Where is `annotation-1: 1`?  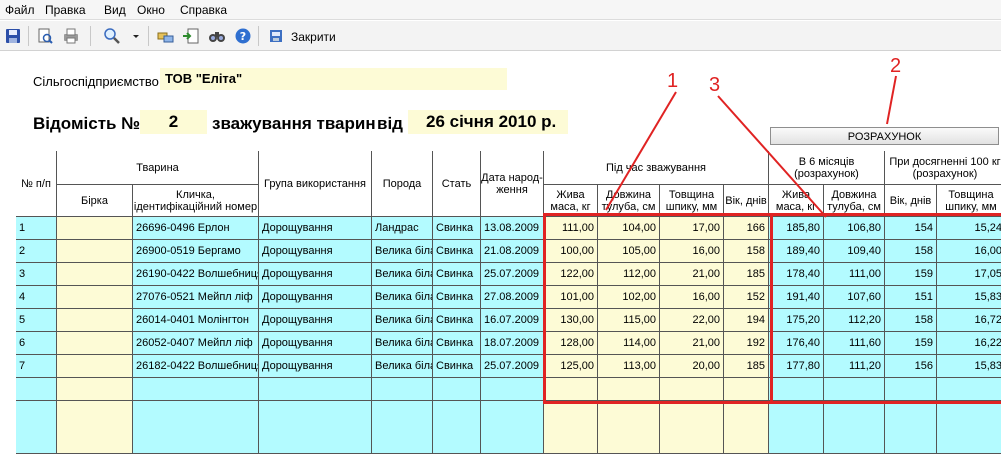
annotation-1: 1 is located at coordinates (673, 81).